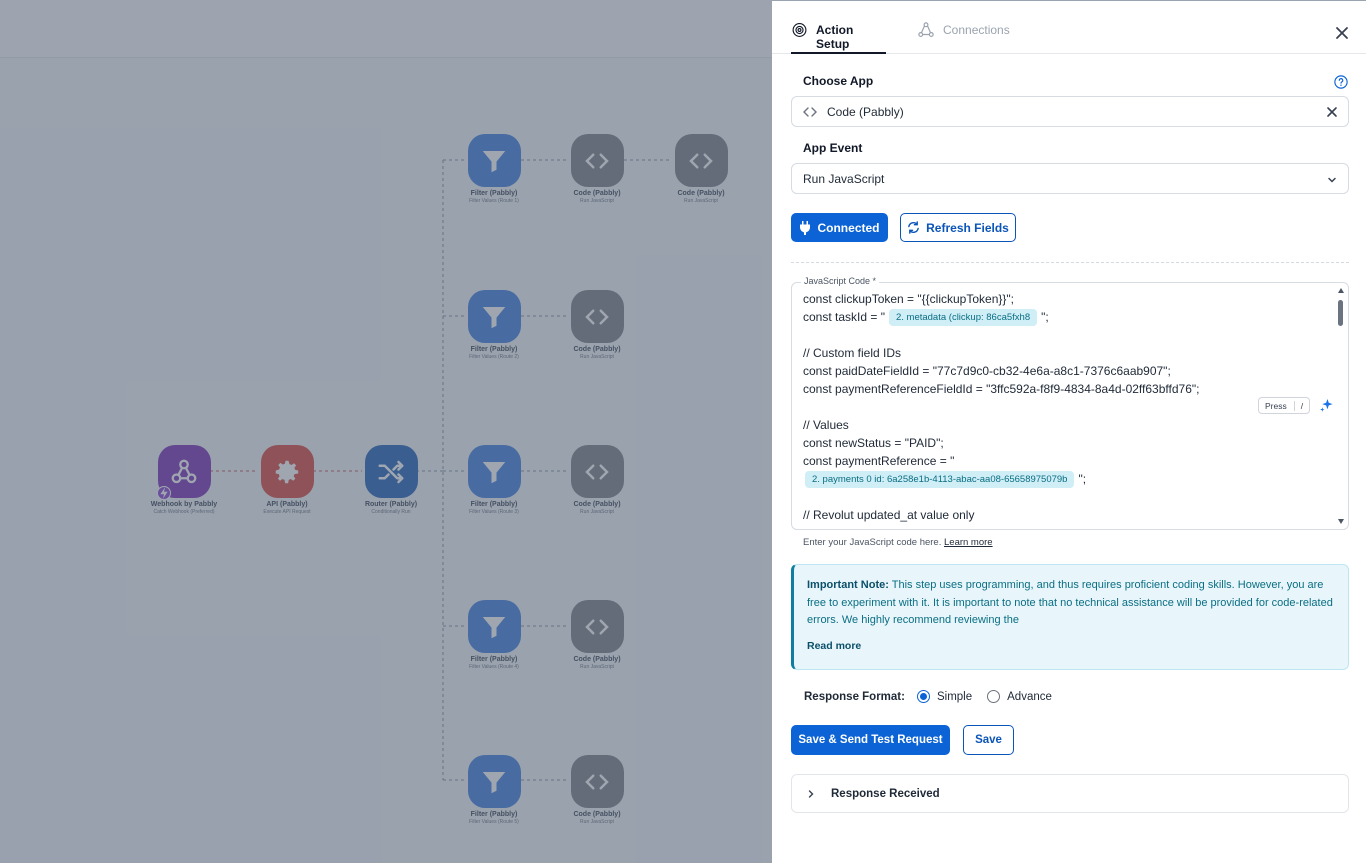 The width and height of the screenshot is (1366, 863). I want to click on app-value: Code (Pabbly), so click(865, 111).